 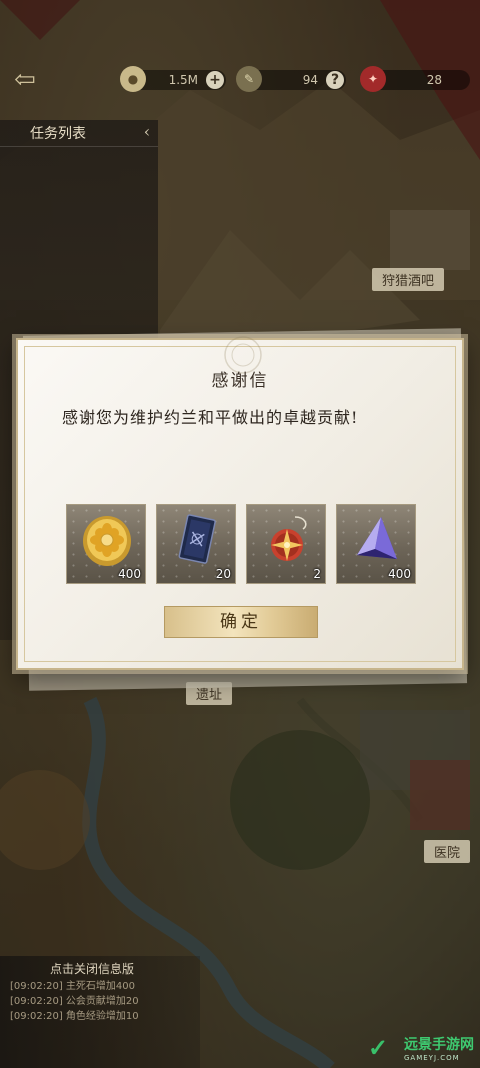 I want to click on watermark-text: 远景手游网, so click(x=439, y=1045).